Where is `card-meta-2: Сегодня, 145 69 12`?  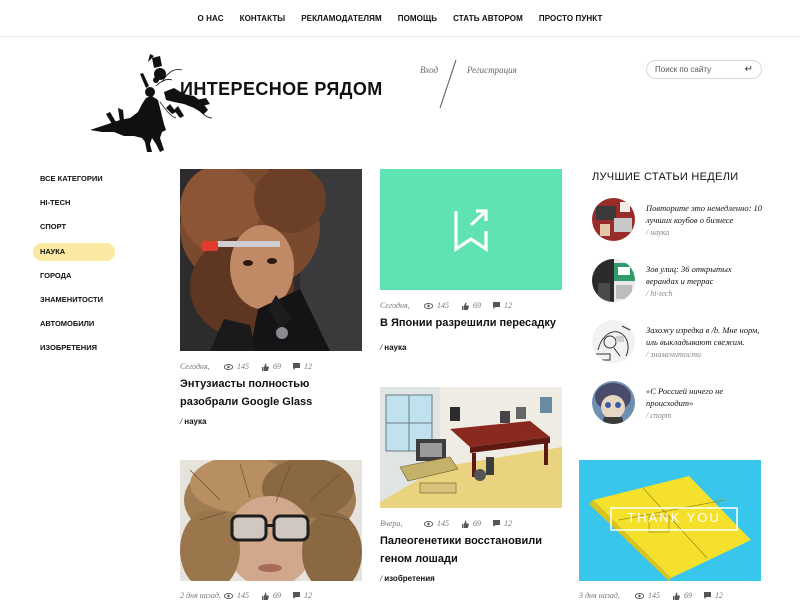 card-meta-2: Сегодня, 145 69 12 is located at coordinates (452, 305).